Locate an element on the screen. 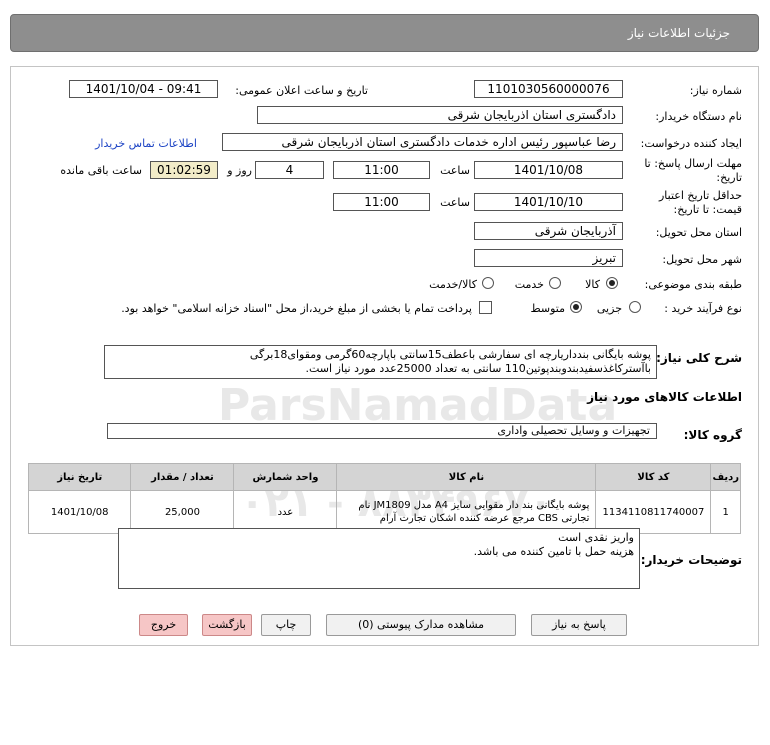 This screenshot has height=745, width=770. city-field: تبریز is located at coordinates (548, 258).